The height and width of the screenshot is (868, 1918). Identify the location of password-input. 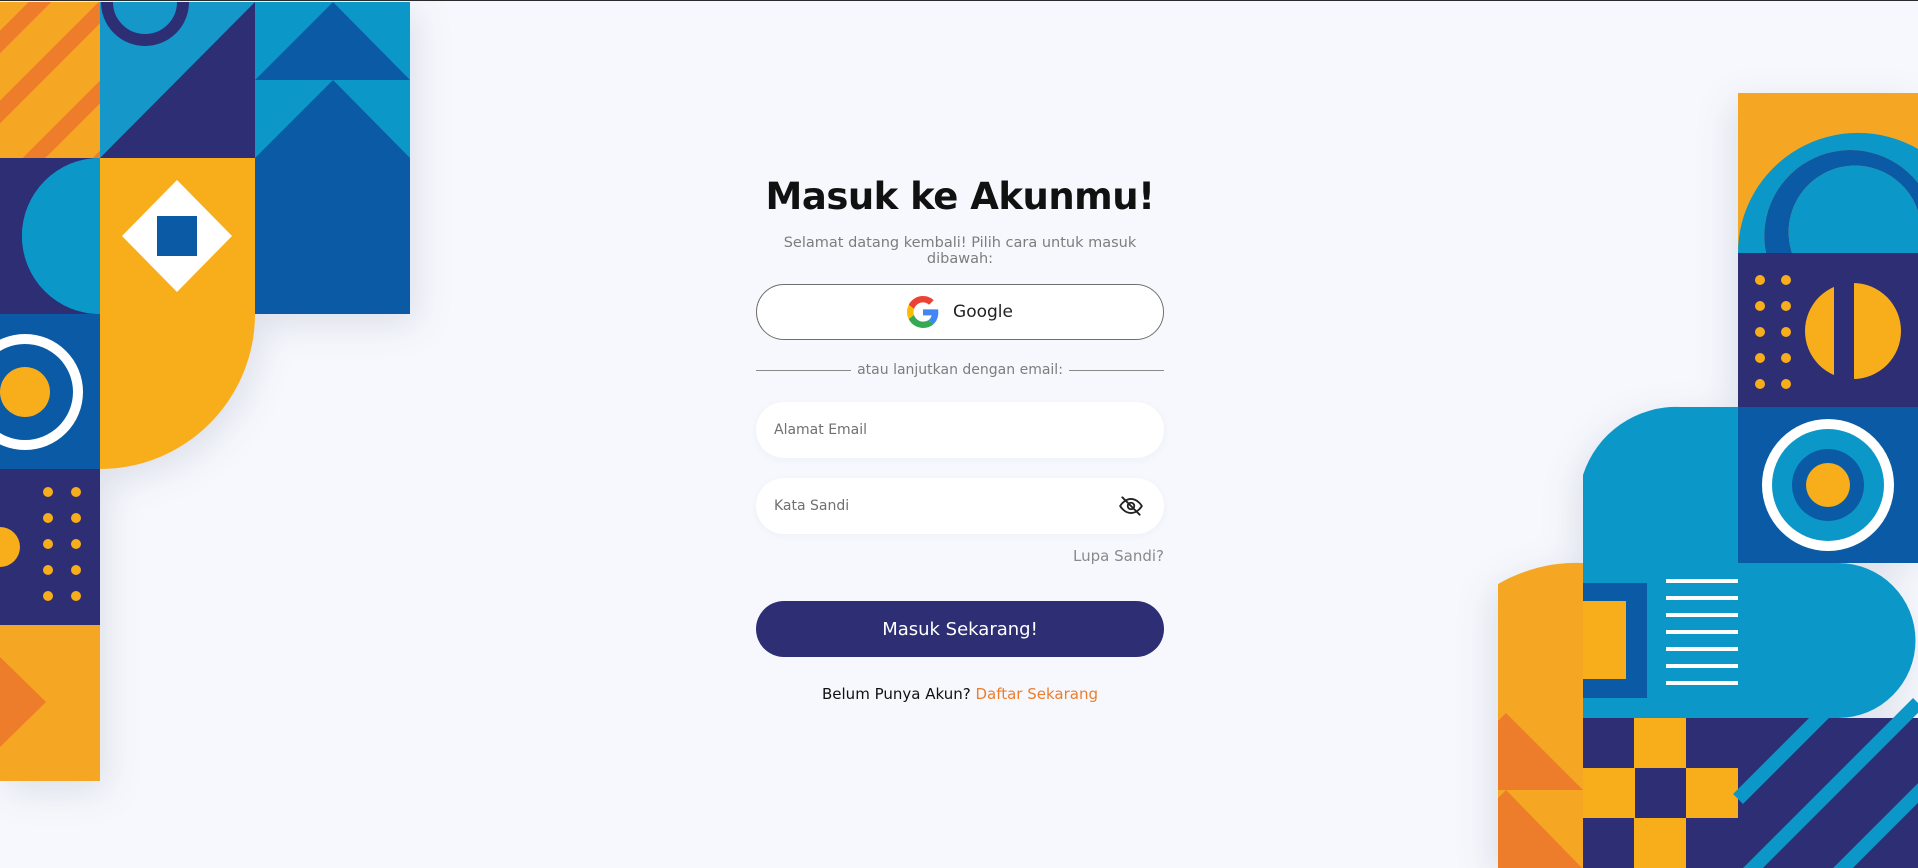
(945, 506).